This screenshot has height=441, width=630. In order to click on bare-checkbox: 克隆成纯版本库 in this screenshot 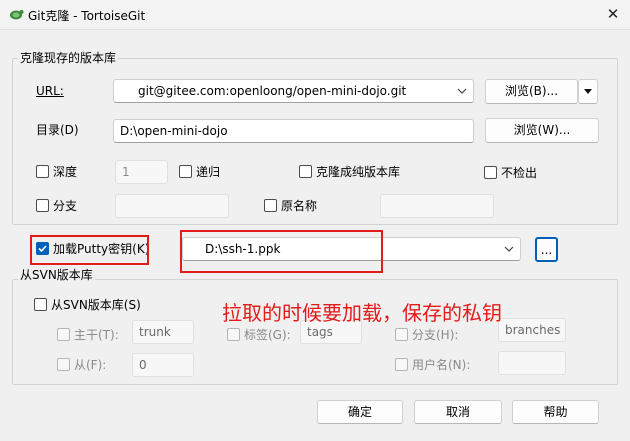, I will do `click(359, 172)`.